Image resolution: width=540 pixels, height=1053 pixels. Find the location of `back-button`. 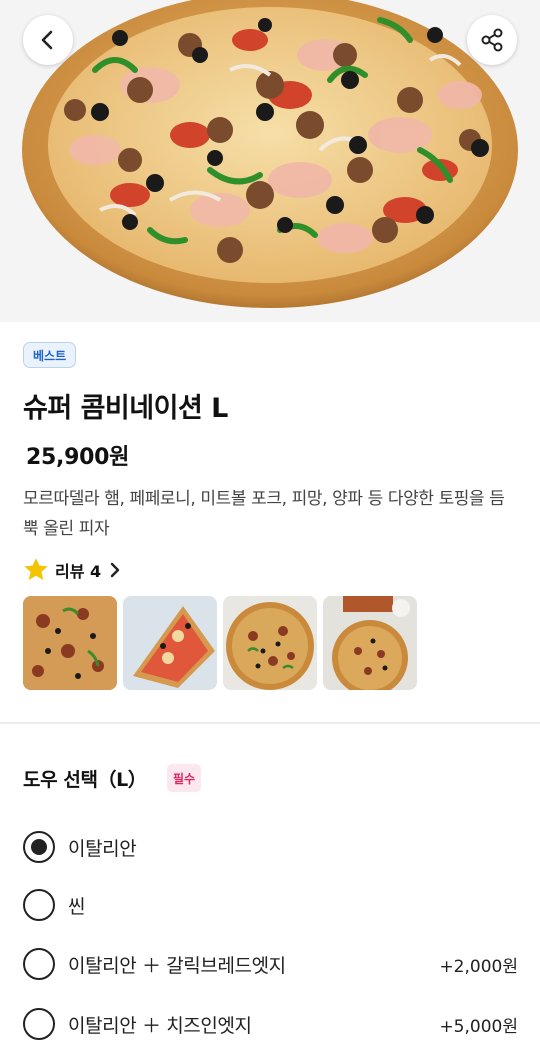

back-button is located at coordinates (48, 40).